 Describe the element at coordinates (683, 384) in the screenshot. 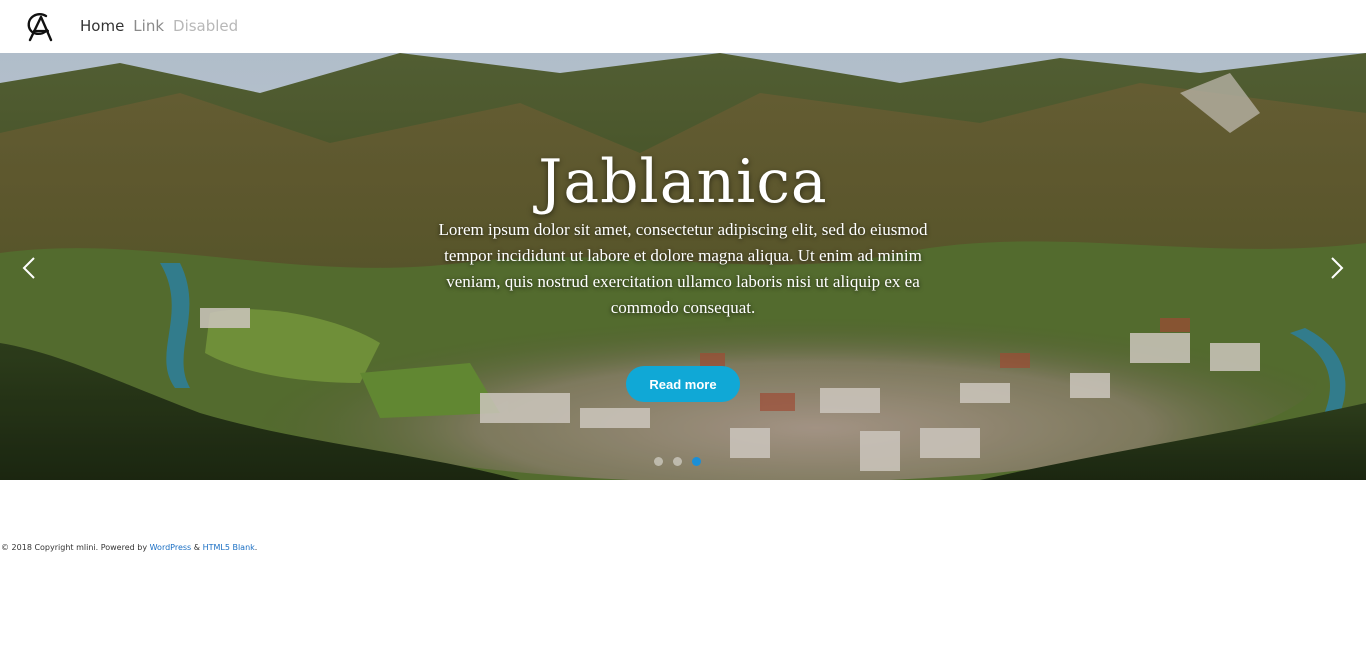

I see `read-more-button: Read more` at that location.